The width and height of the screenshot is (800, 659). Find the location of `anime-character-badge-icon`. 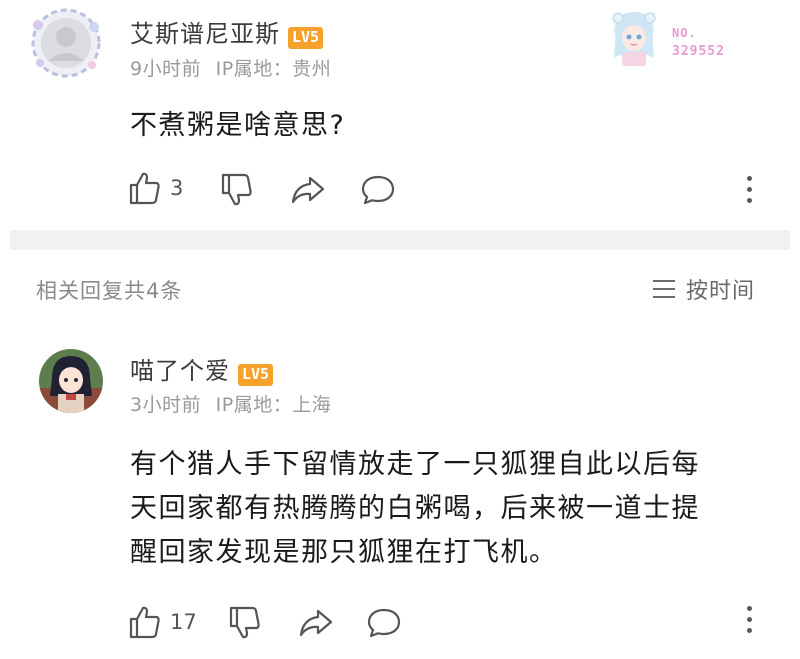

anime-character-badge-icon is located at coordinates (634, 39).